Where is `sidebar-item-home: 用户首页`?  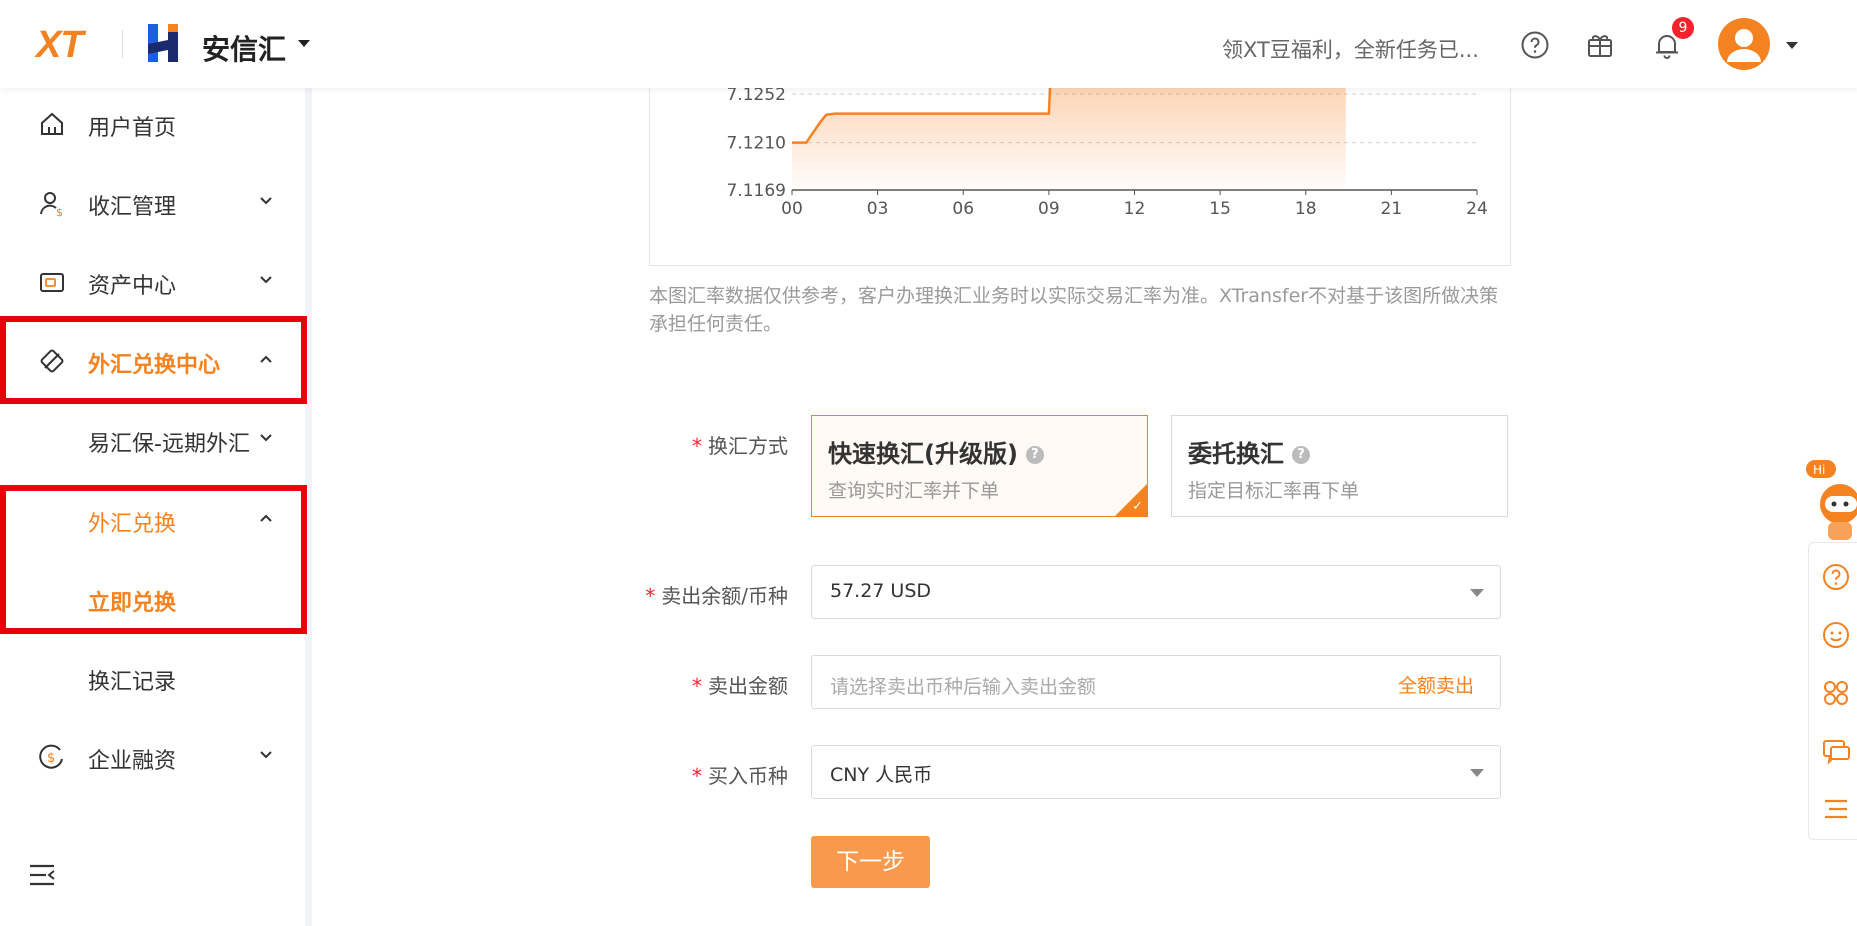
sidebar-item-home: 用户首页 is located at coordinates (152, 123).